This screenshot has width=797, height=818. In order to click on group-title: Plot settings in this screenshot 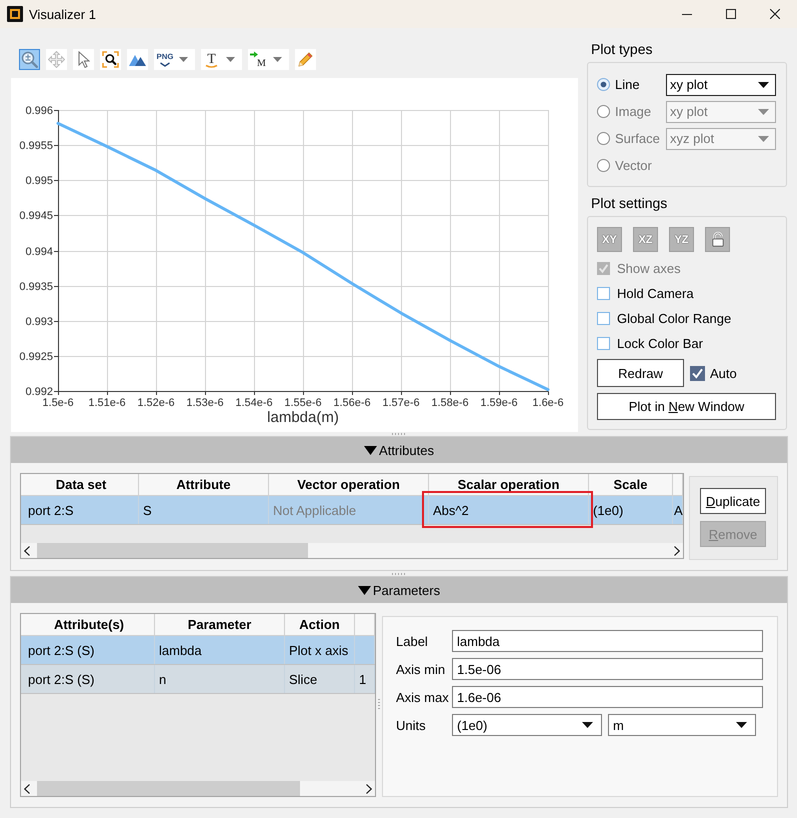, I will do `click(629, 203)`.